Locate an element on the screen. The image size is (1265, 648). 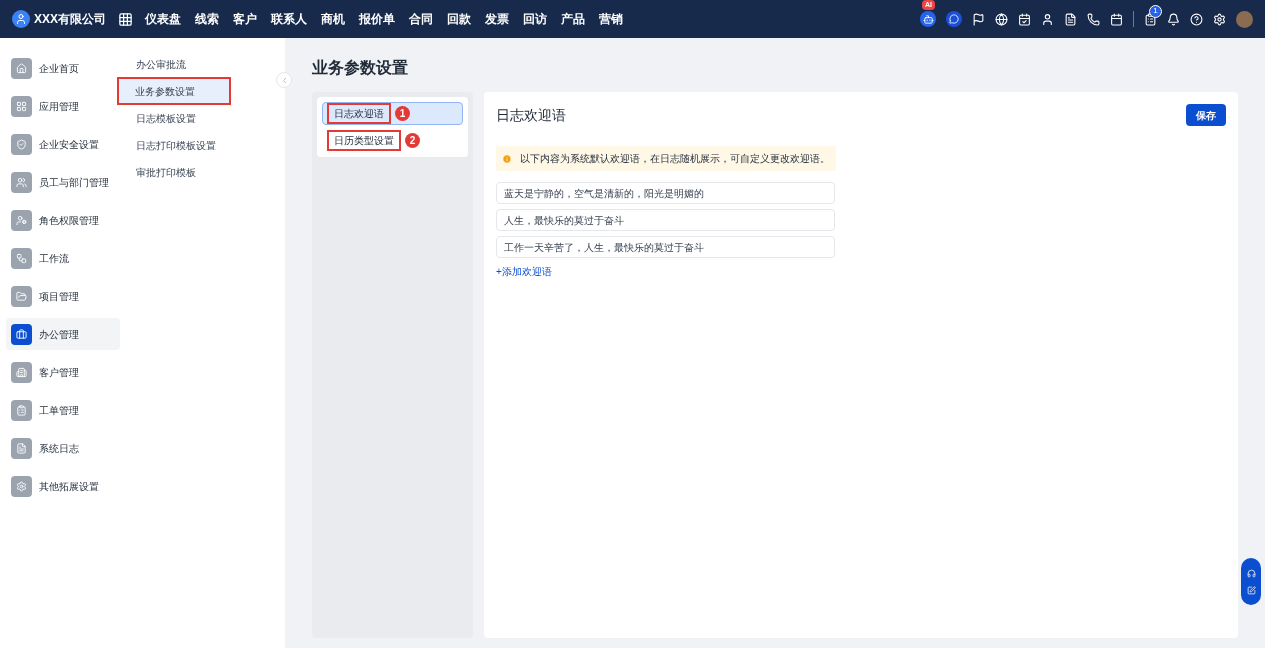
tasks-icon is located at coordinates (1150, 19).